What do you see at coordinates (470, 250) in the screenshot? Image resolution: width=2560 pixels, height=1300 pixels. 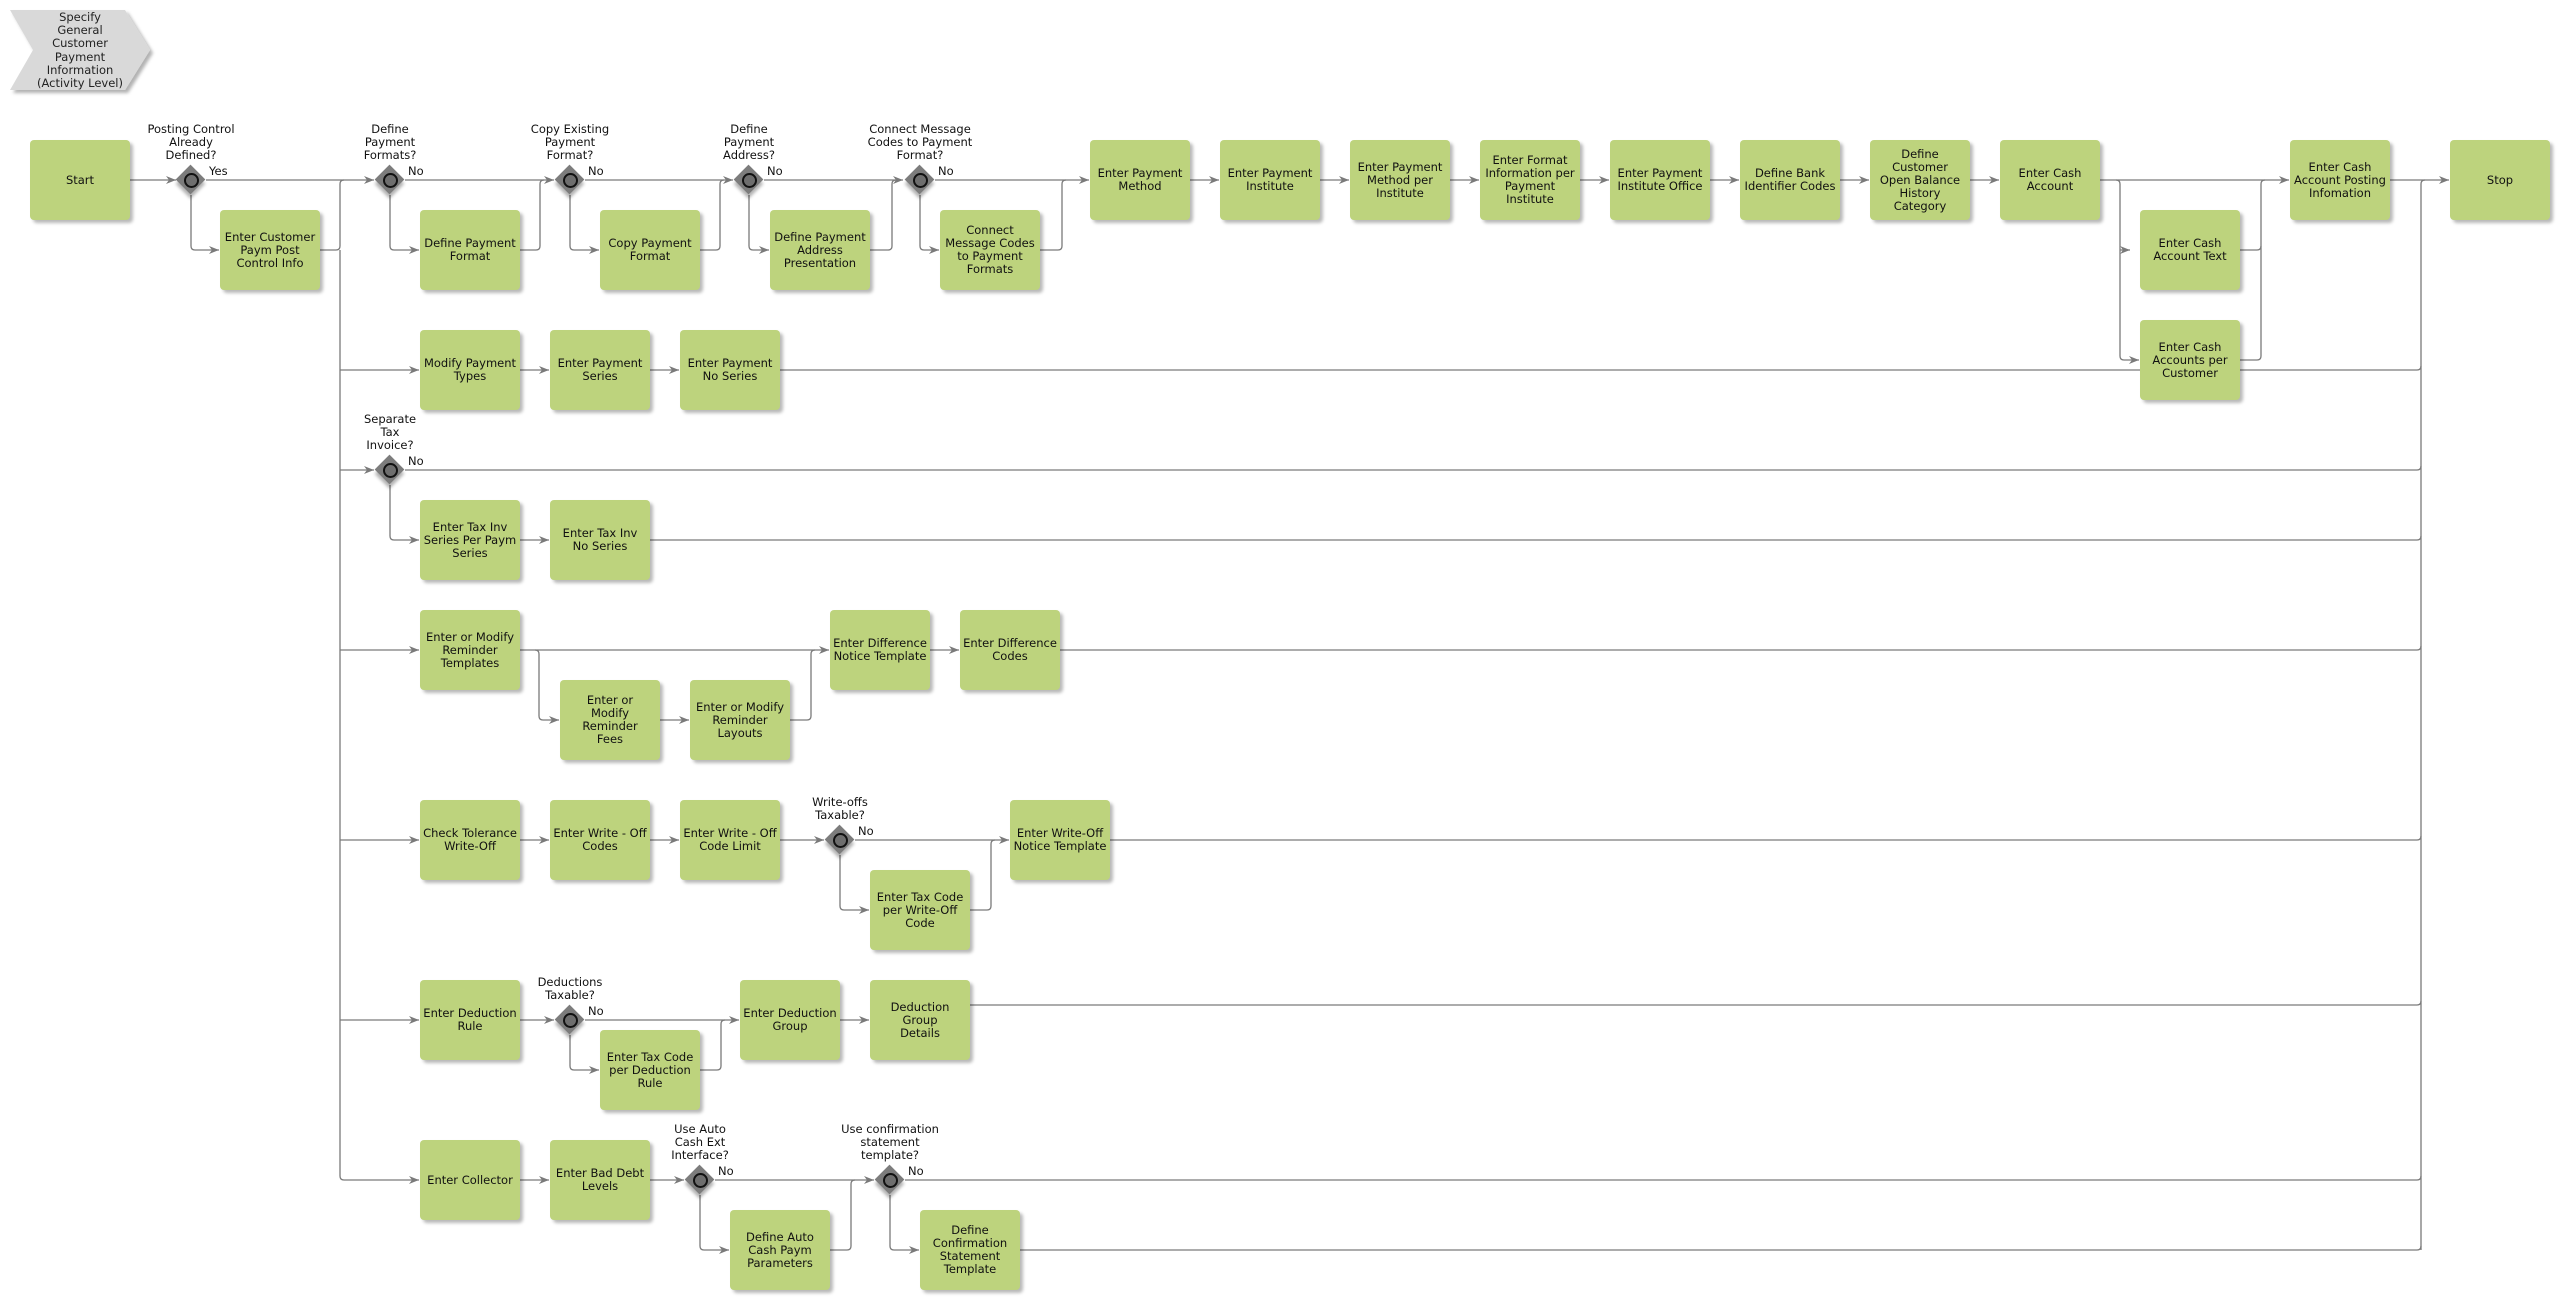 I see `task-define-payment-format: Define Payment Format` at bounding box center [470, 250].